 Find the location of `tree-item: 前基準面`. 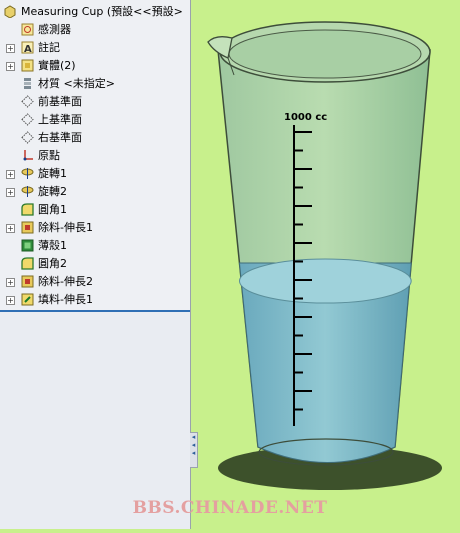

tree-item: 前基準面 is located at coordinates (95, 102).